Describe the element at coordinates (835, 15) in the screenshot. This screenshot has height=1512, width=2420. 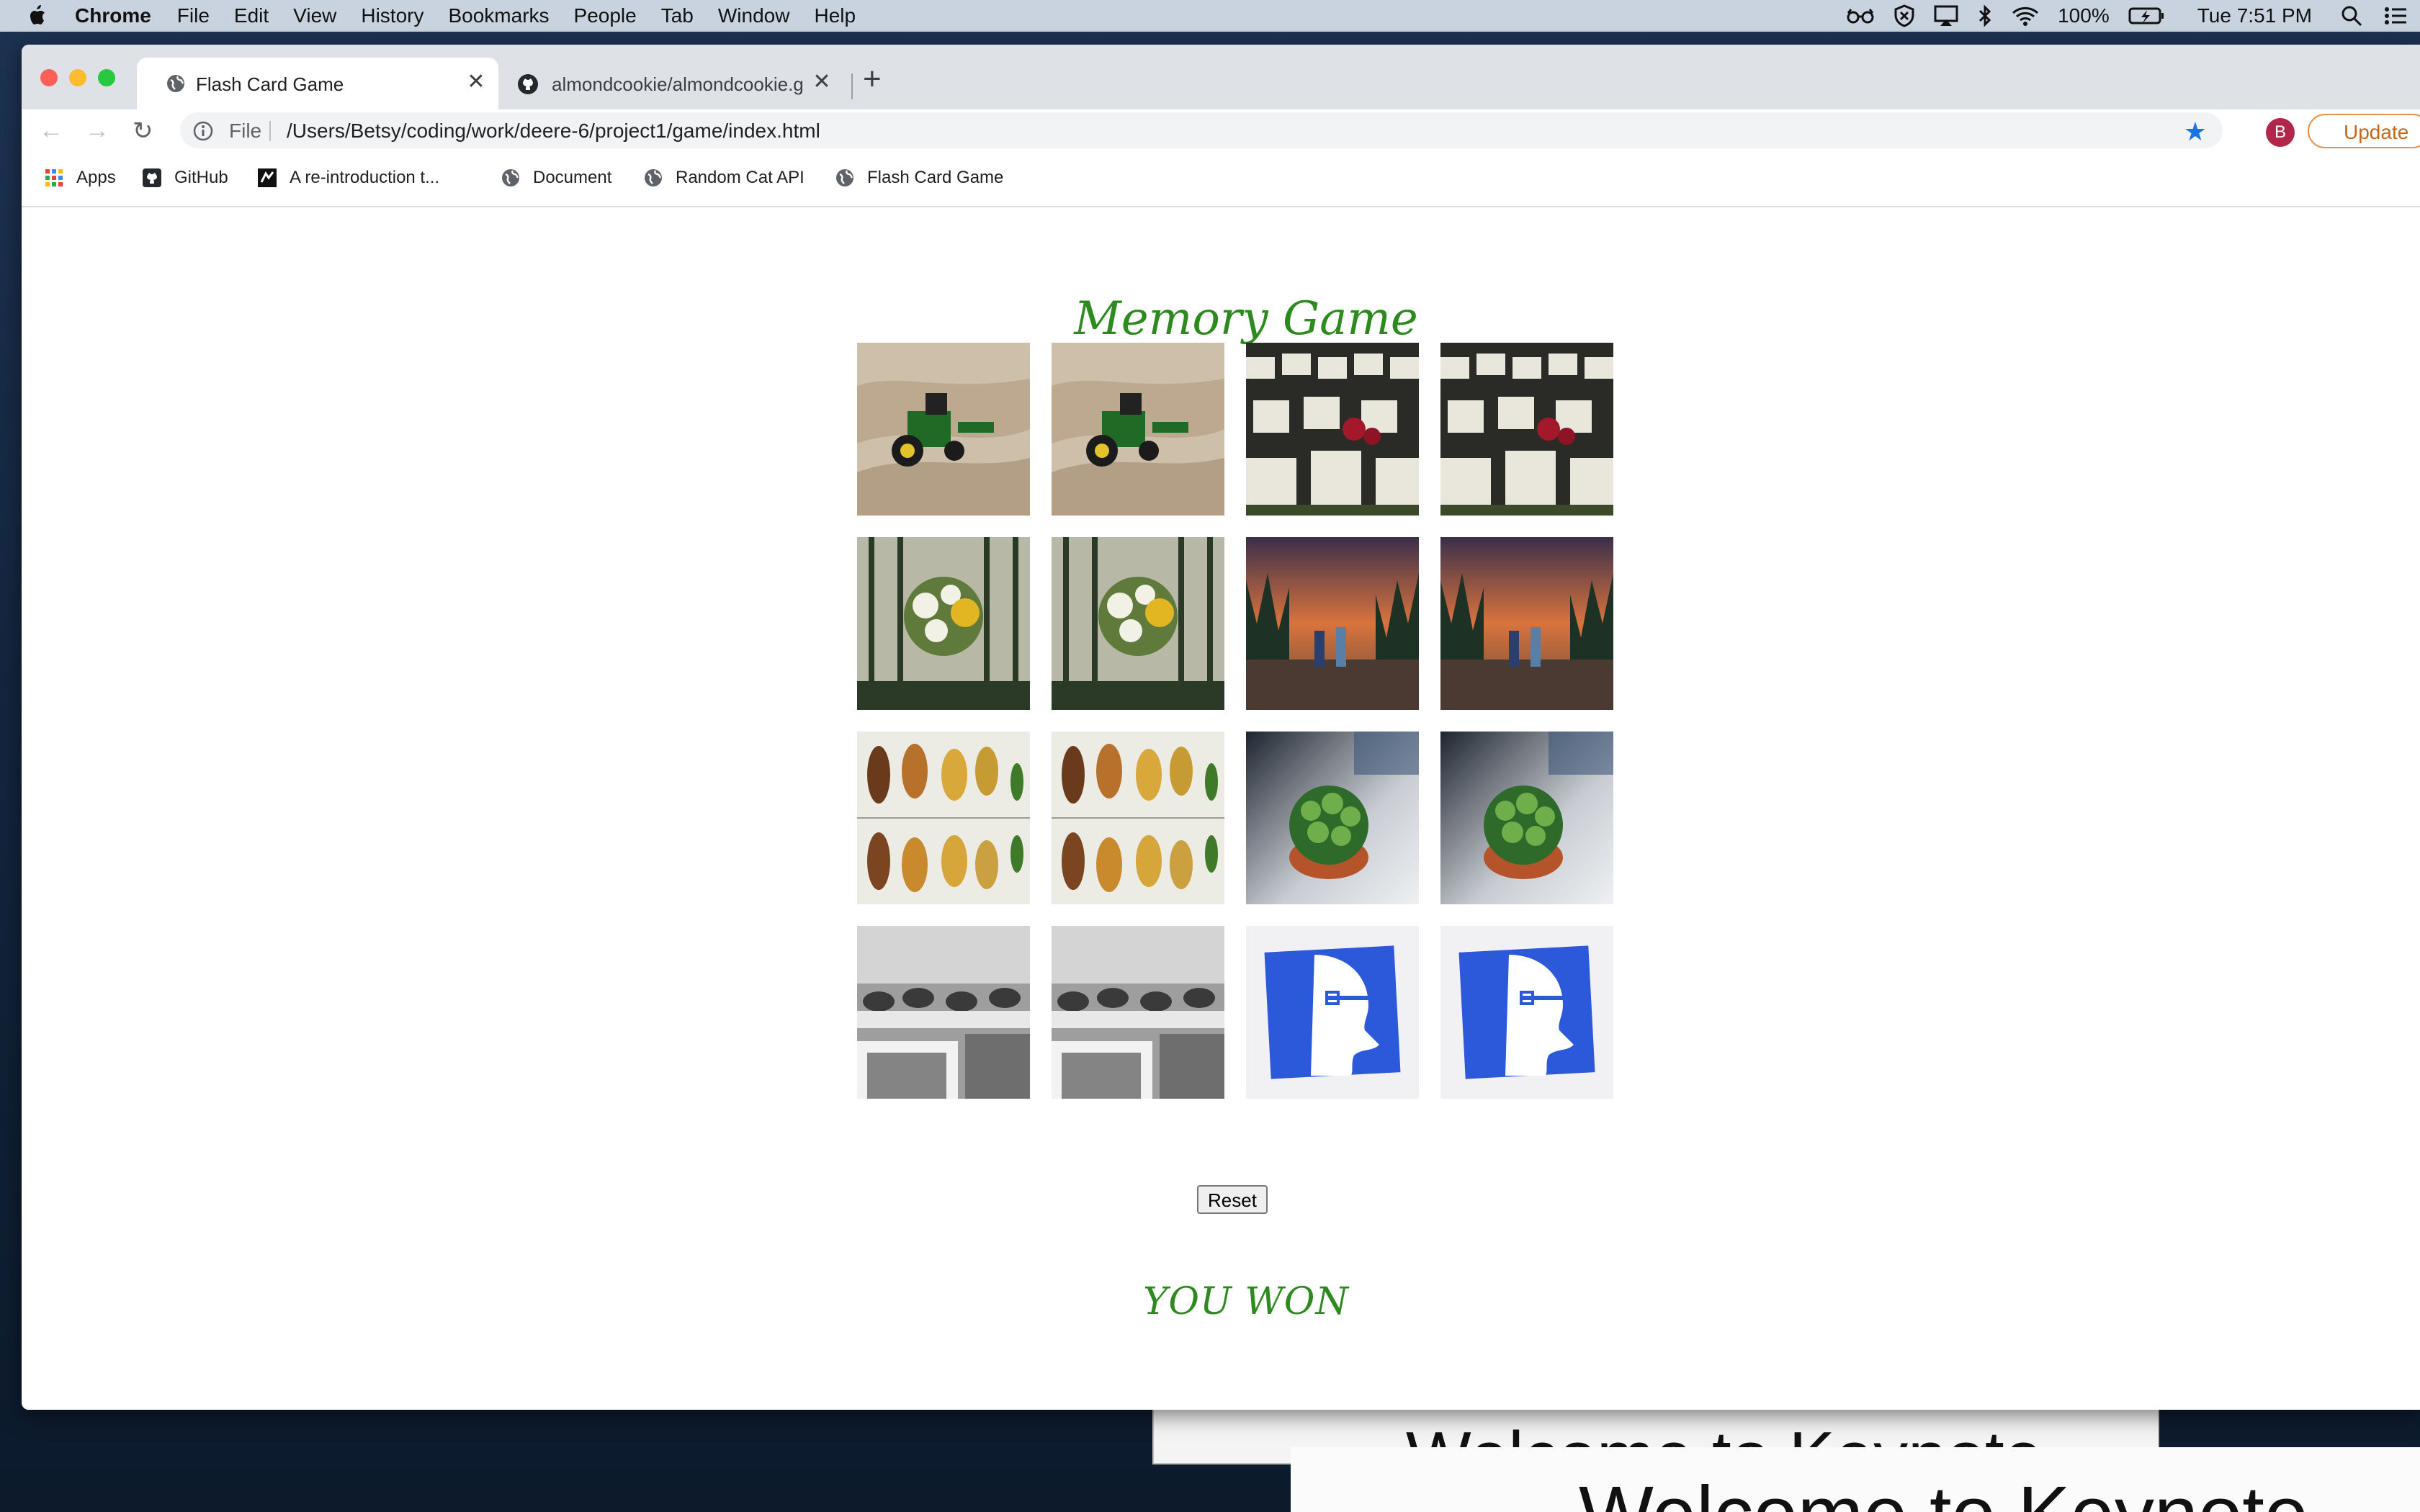
I see `menu-help: Help` at that location.